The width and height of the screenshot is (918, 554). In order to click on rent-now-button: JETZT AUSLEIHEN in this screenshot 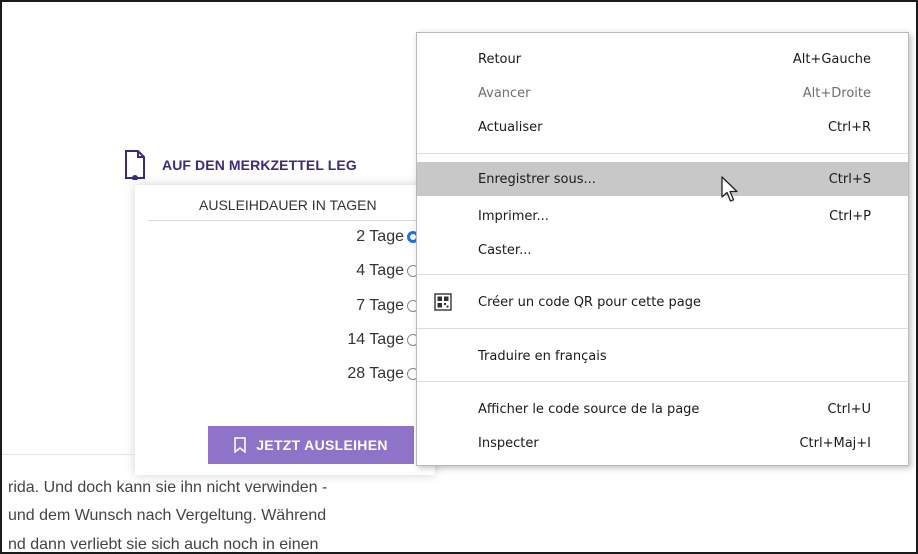, I will do `click(311, 445)`.